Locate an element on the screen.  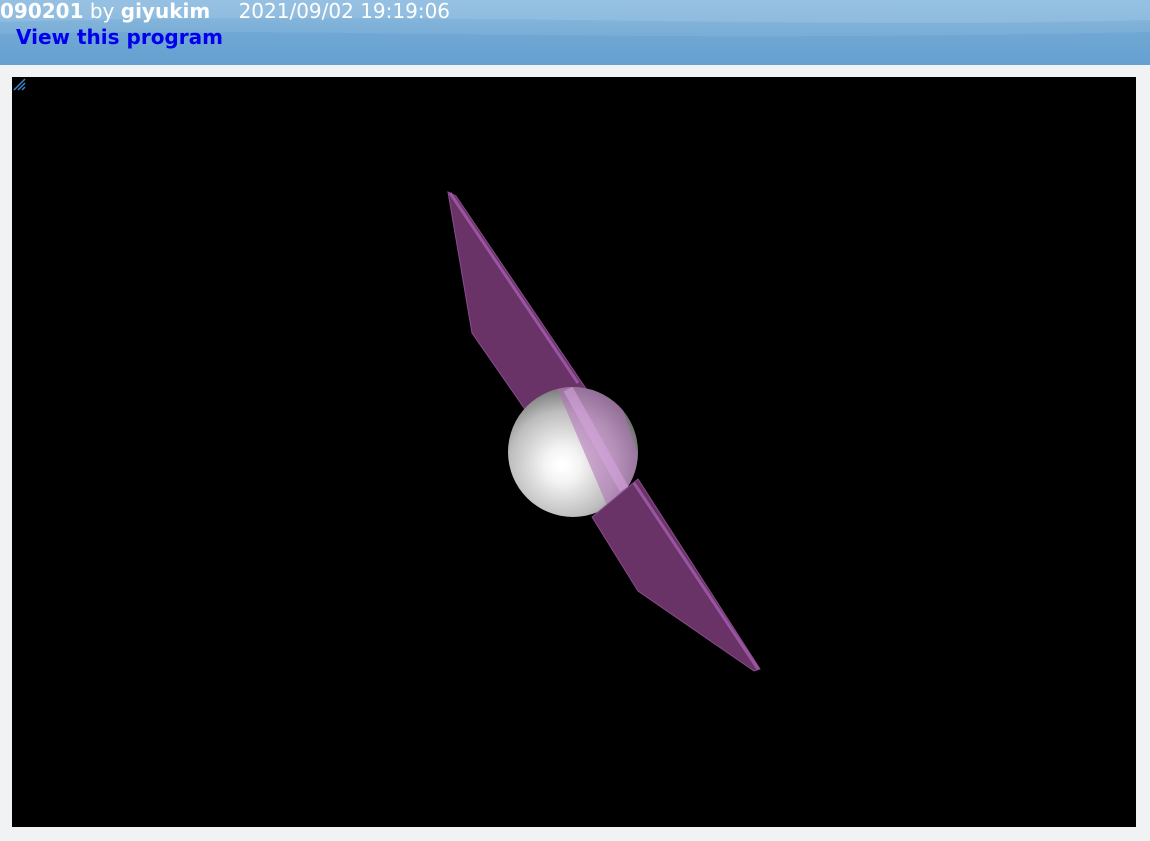
by-text: by is located at coordinates (102, 11).